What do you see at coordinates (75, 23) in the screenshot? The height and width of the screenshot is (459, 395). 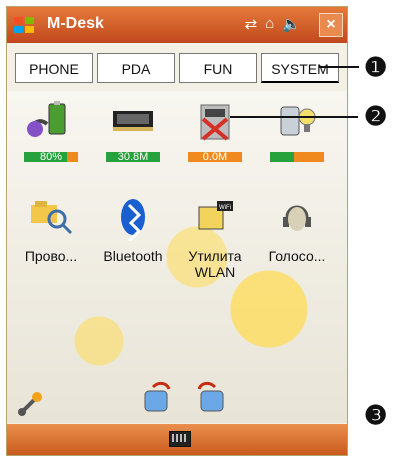 I see `app-title: M-Desk` at bounding box center [75, 23].